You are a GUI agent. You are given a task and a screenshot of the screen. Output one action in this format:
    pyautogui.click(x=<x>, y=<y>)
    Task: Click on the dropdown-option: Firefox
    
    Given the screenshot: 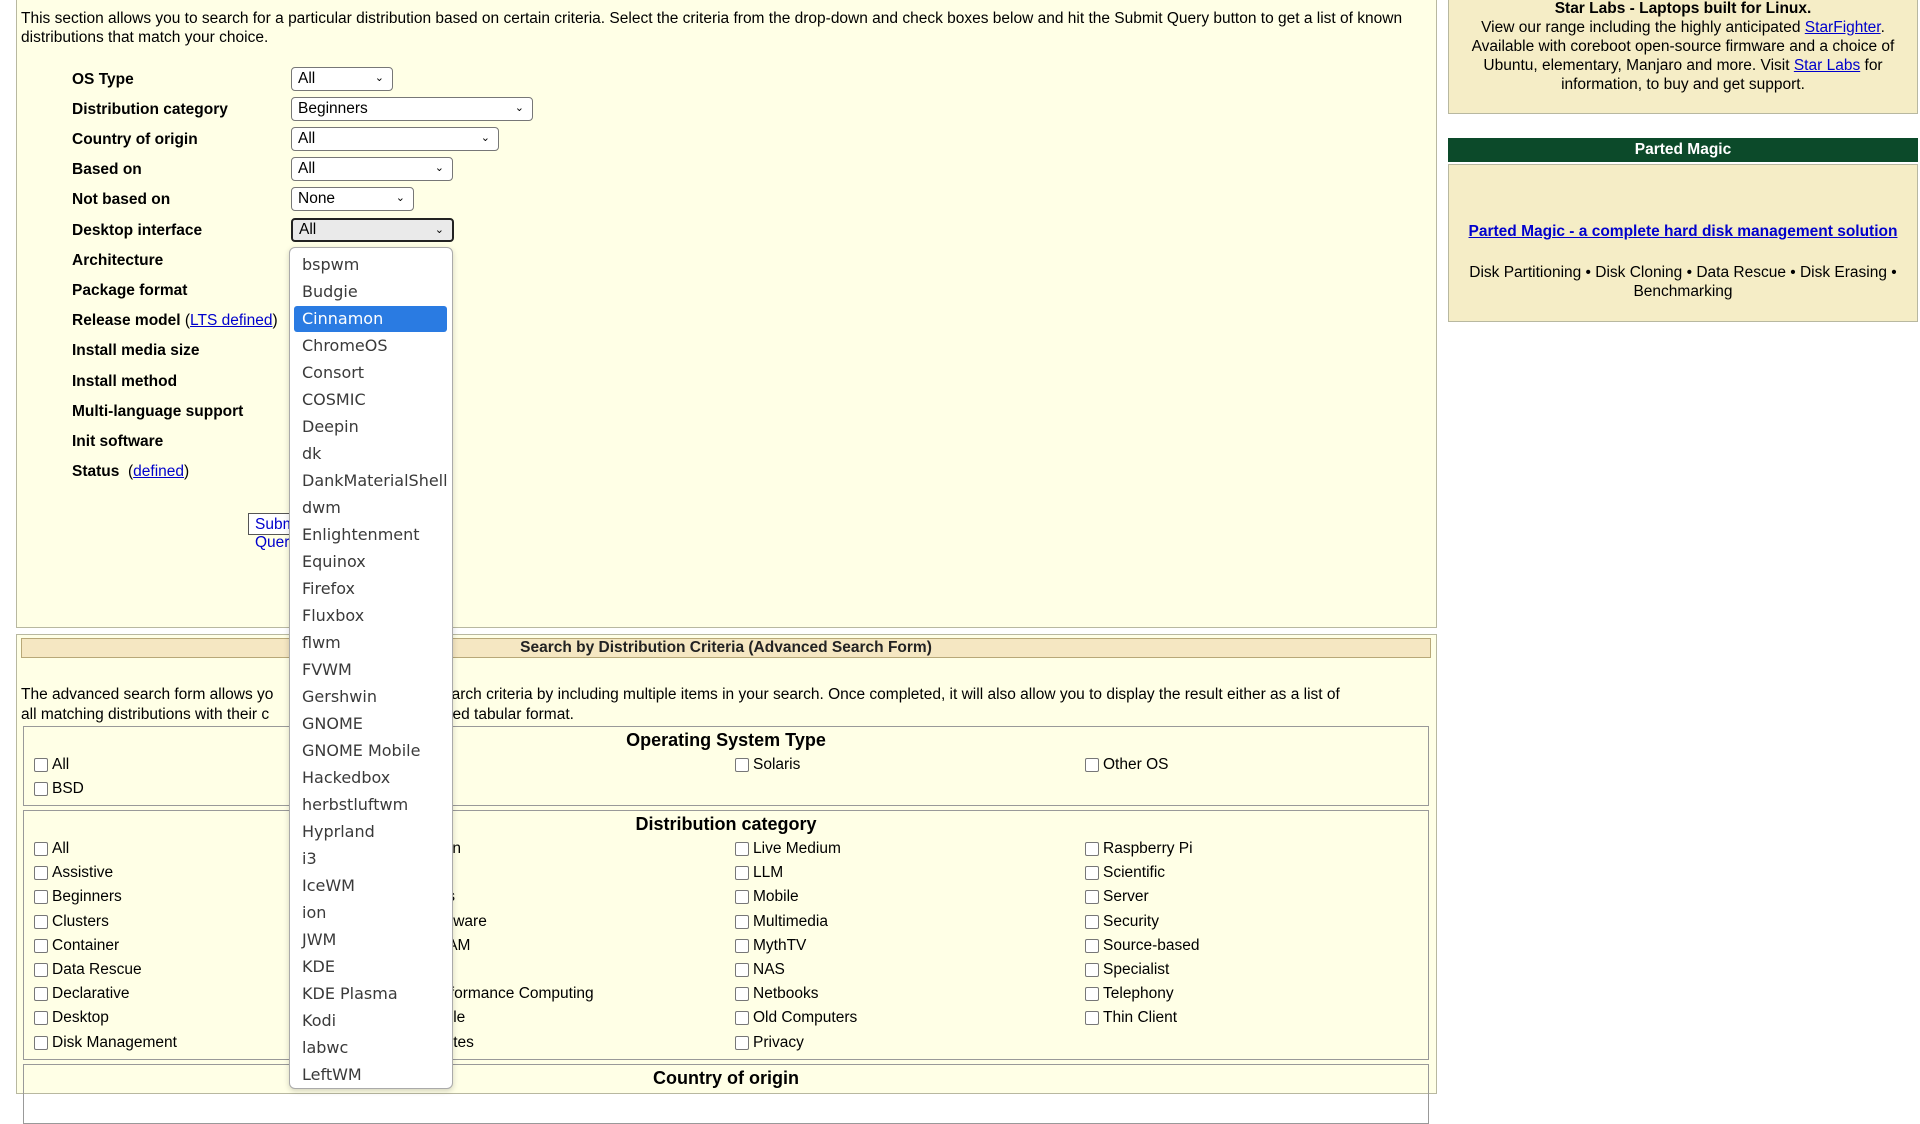 What is the action you would take?
    pyautogui.click(x=370, y=589)
    